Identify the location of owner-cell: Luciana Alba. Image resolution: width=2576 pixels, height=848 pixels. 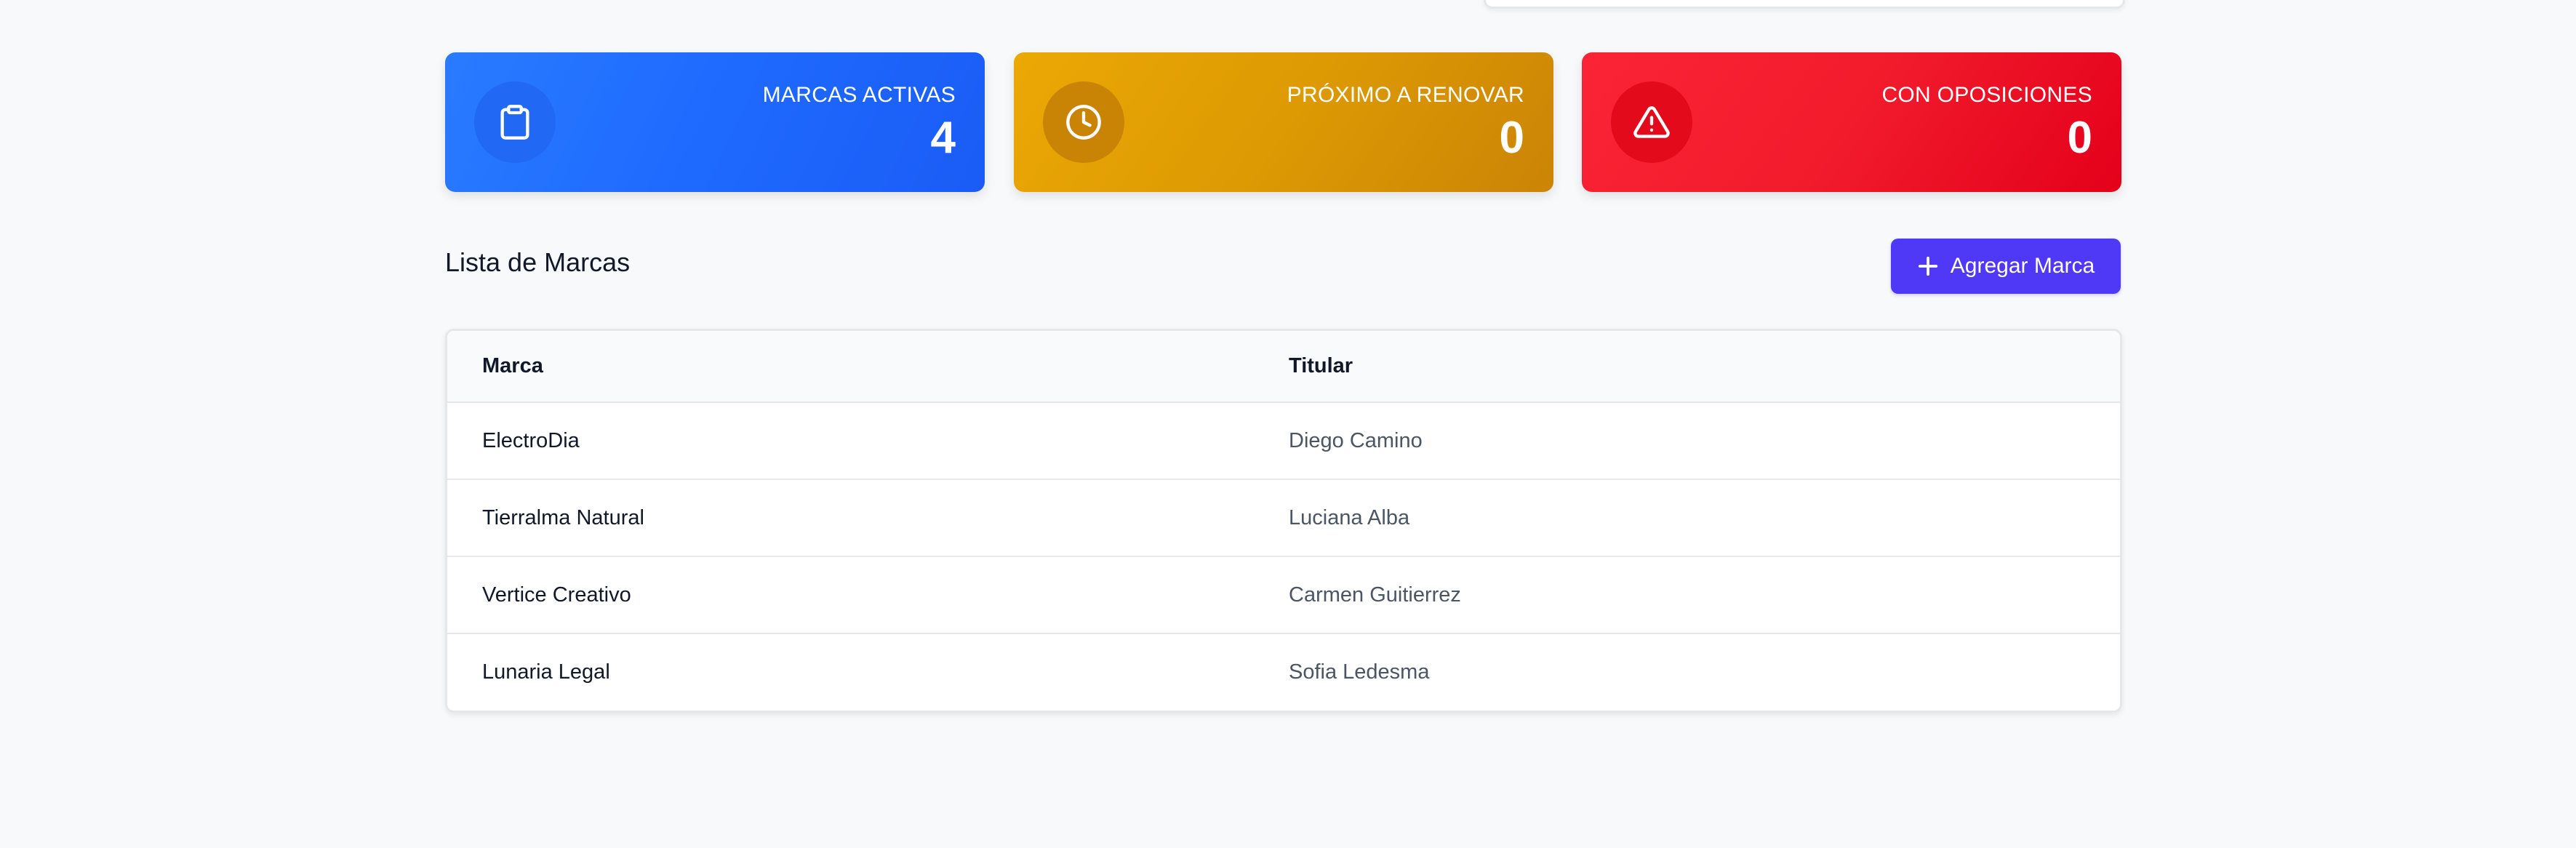
(1349, 517).